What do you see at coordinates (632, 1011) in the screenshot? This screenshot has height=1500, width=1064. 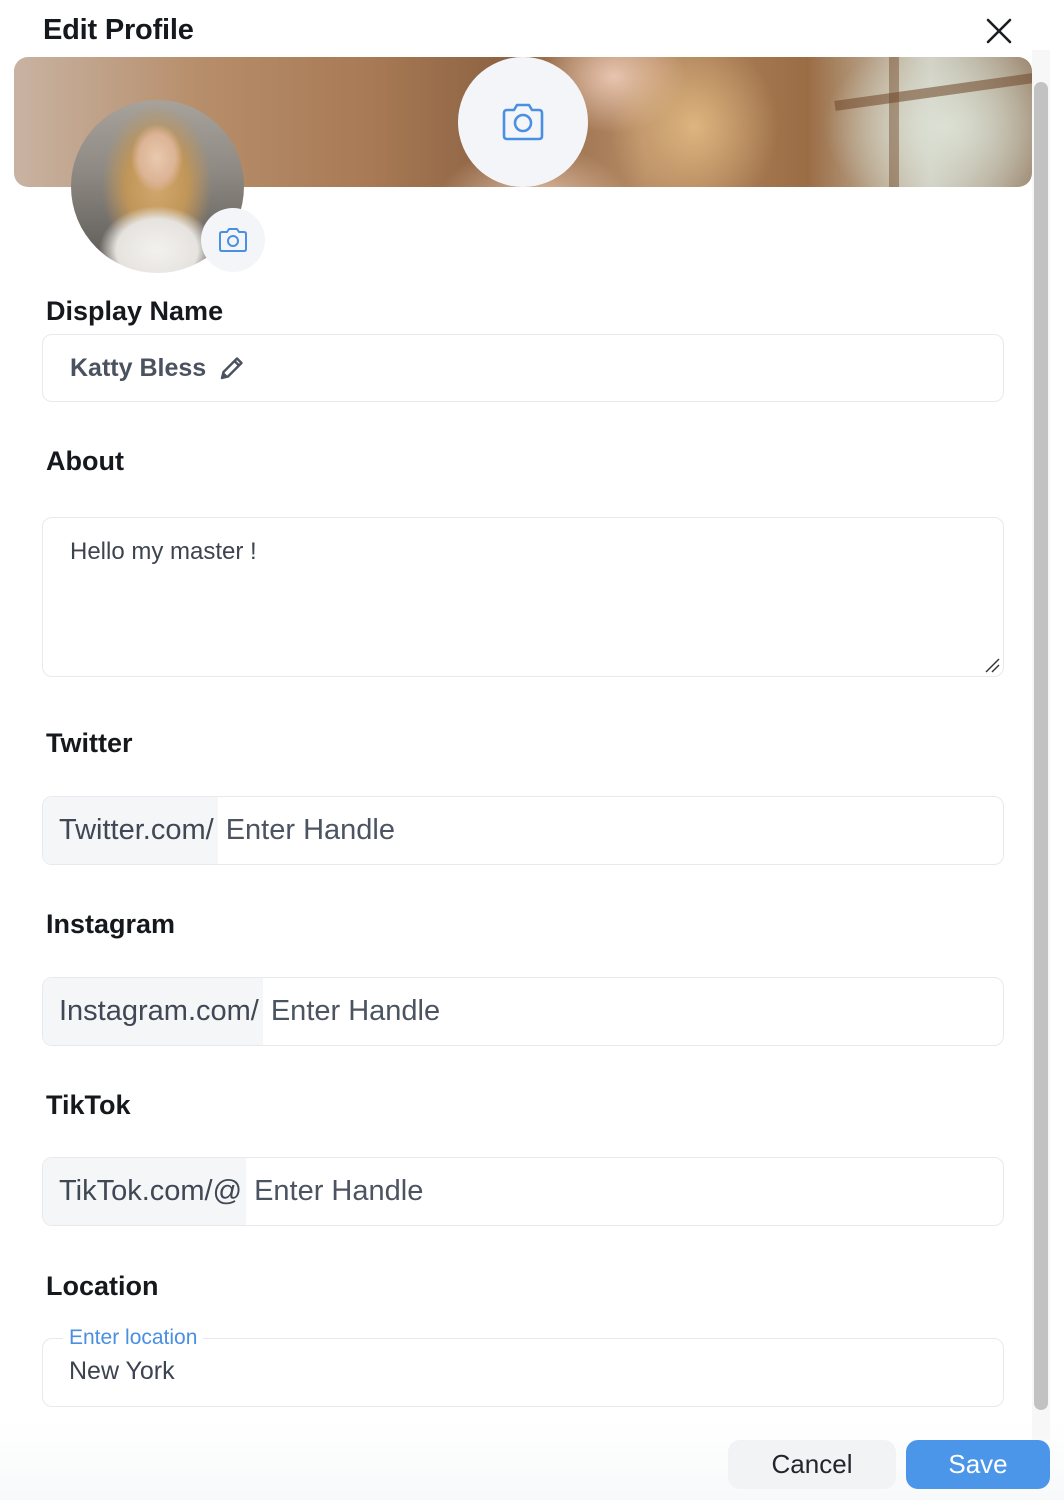 I see `instagram-handle-input` at bounding box center [632, 1011].